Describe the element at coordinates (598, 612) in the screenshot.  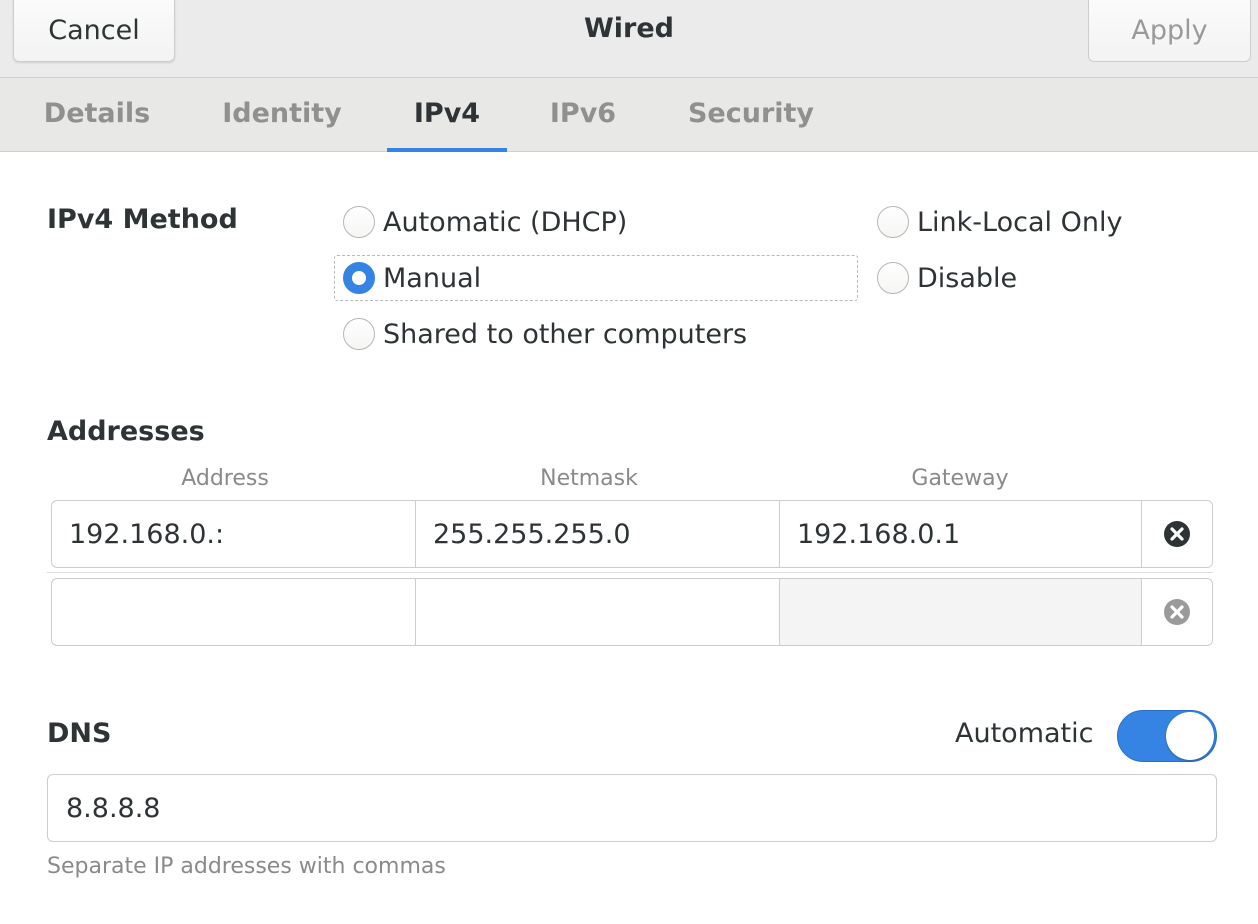
I see `netmask-input` at that location.